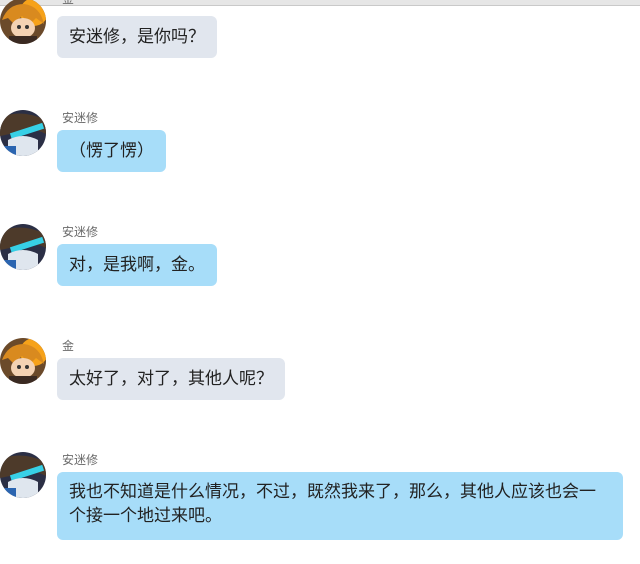 The image size is (640, 564). Describe the element at coordinates (137, 37) in the screenshot. I see `message-bubble: 安迷修，是你吗？` at that location.